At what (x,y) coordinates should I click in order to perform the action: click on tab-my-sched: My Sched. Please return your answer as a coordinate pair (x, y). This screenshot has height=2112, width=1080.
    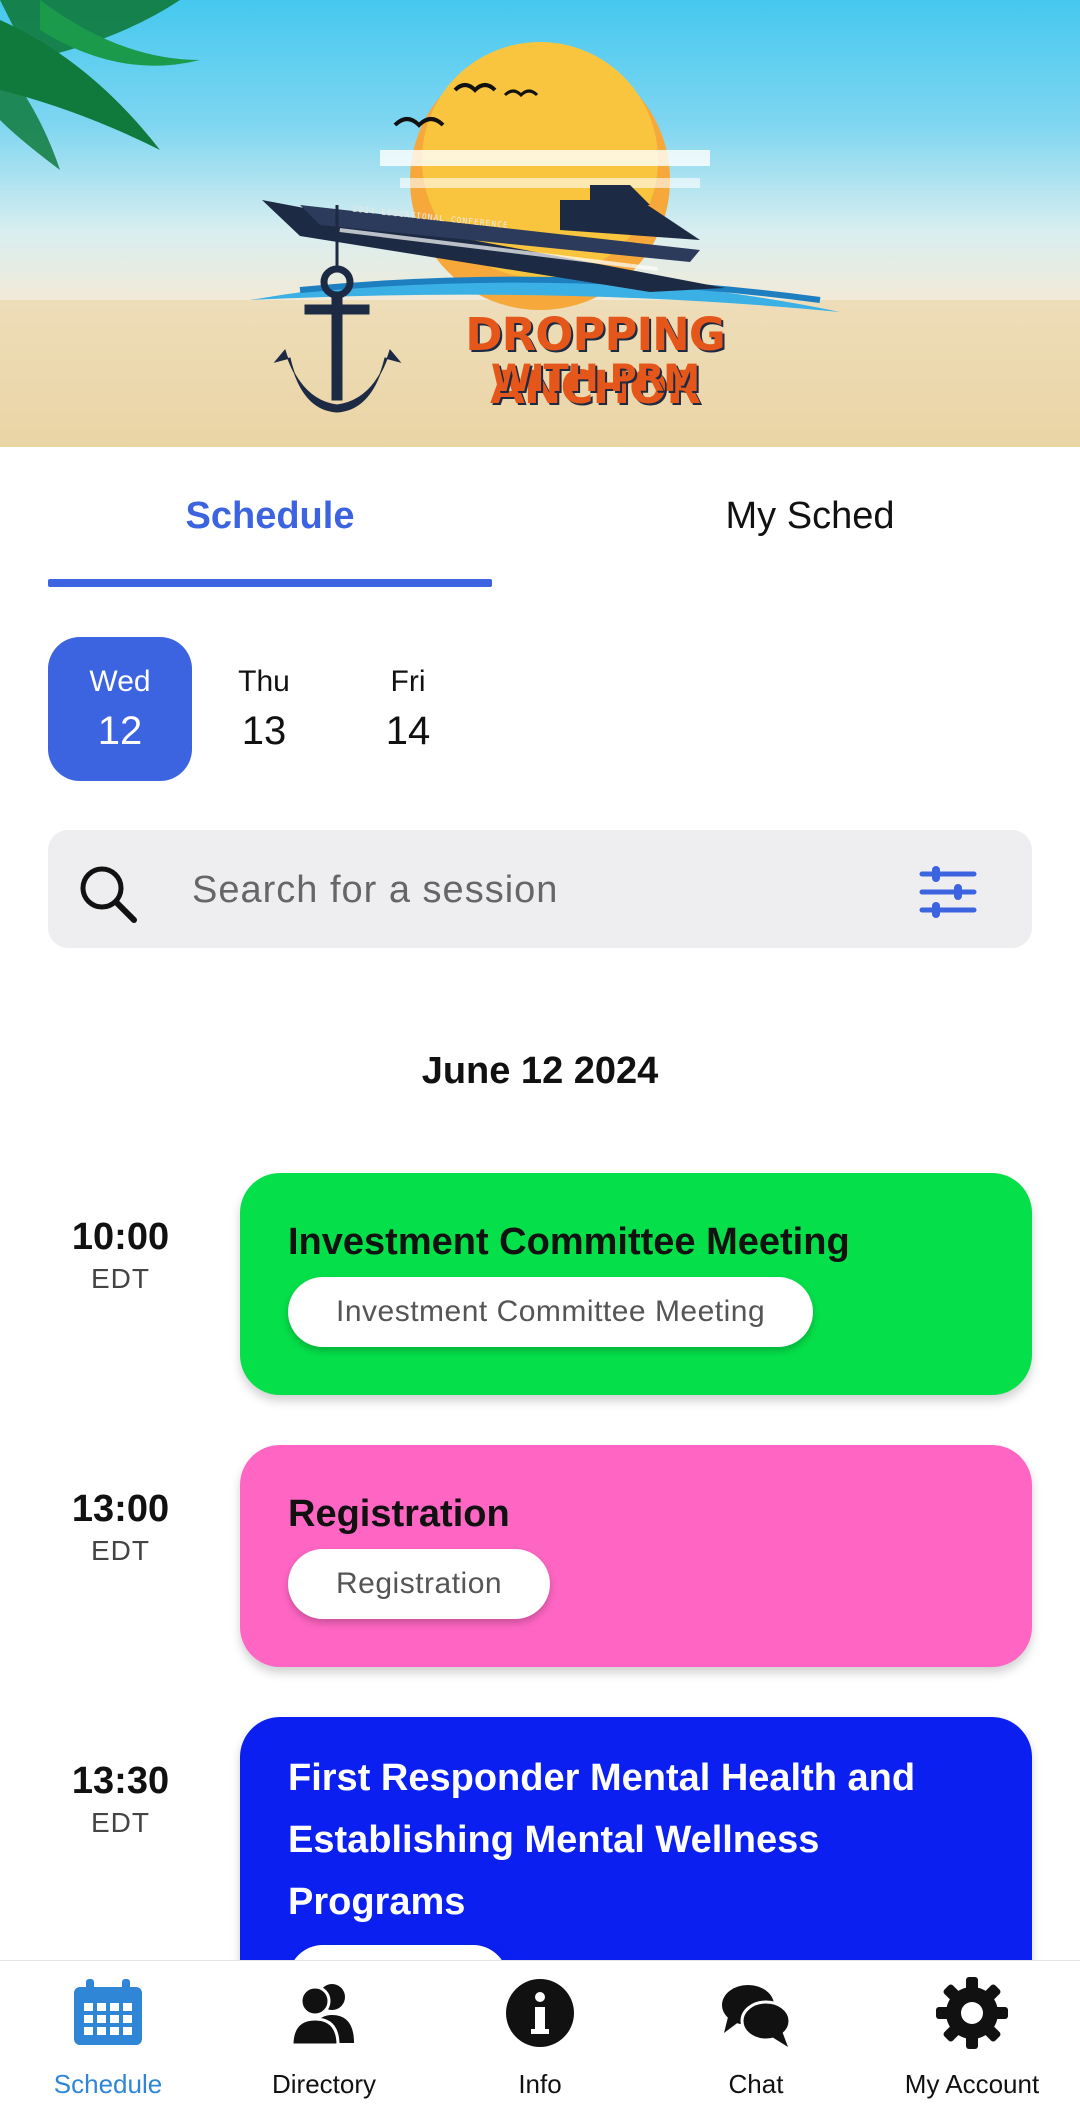
    Looking at the image, I should click on (810, 516).